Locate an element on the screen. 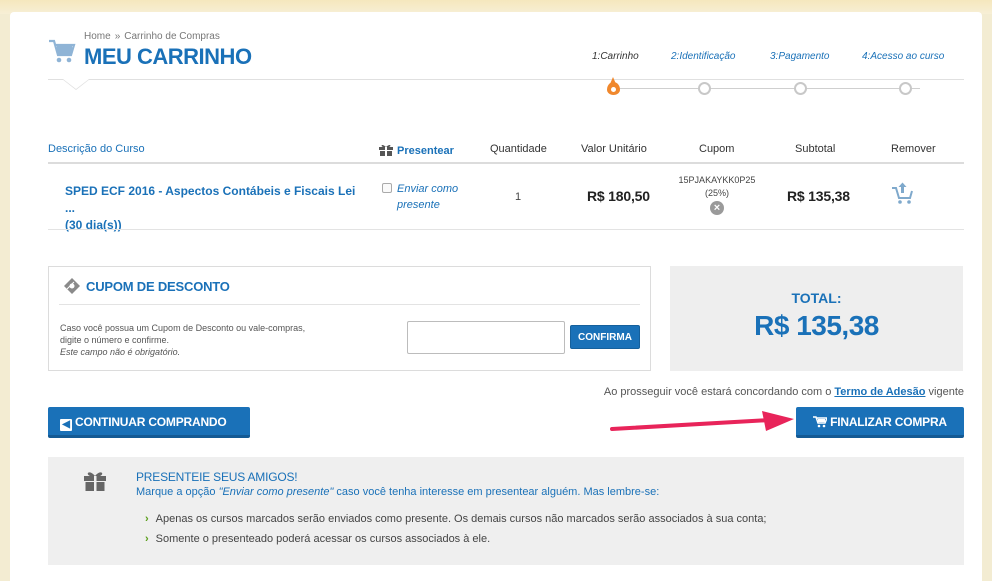 The height and width of the screenshot is (581, 992). gift-panel-title: PRESENTEIE SEUS AMIGOS! is located at coordinates (217, 477).